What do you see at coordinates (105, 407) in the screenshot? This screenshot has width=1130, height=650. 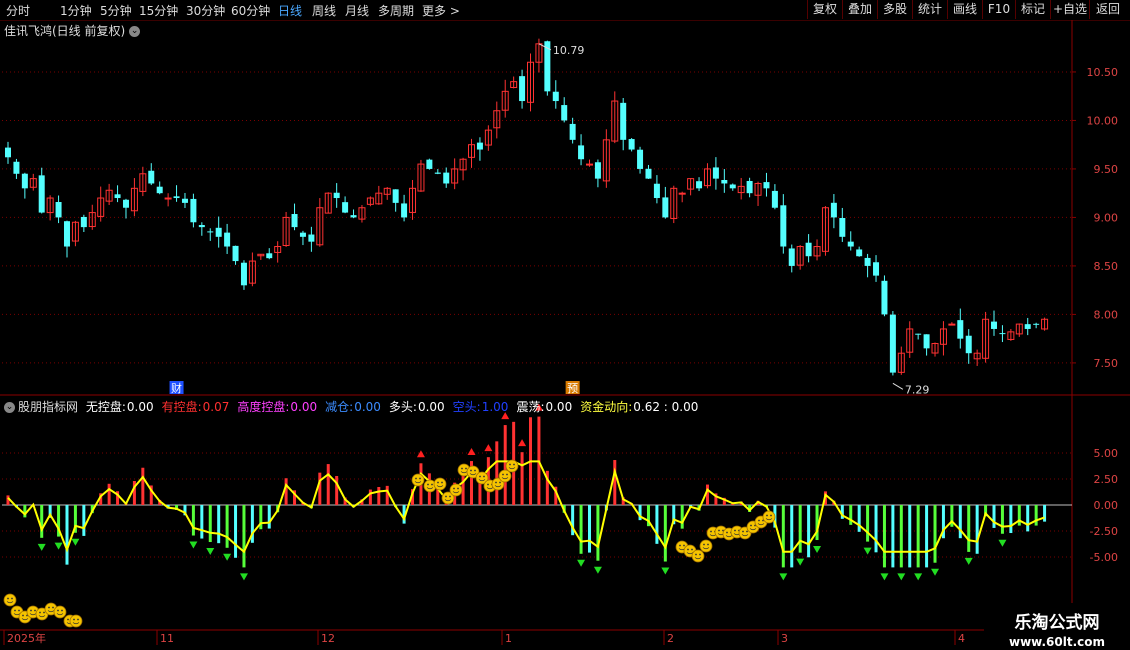 I see `indicator-label: 无控盘:` at bounding box center [105, 407].